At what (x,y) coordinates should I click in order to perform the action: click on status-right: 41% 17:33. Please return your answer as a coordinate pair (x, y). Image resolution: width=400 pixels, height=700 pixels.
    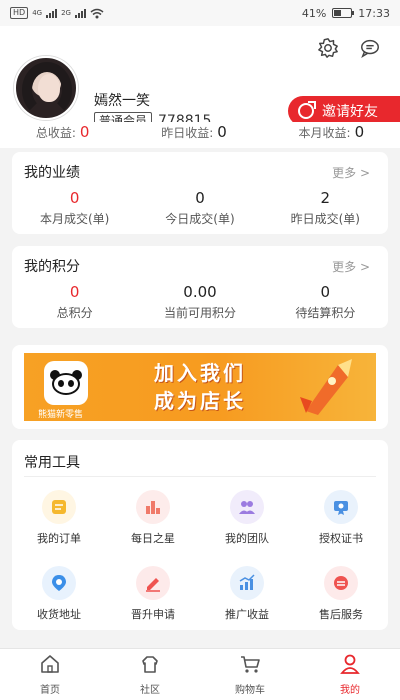
    Looking at the image, I should click on (346, 13).